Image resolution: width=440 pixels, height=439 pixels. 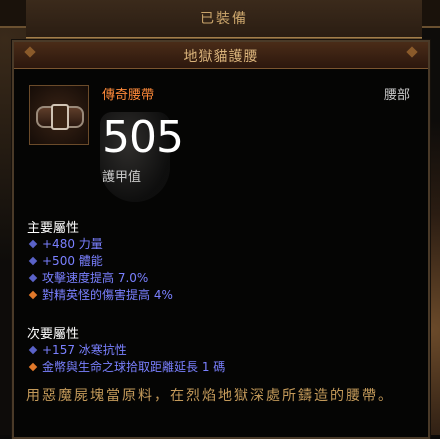 I want to click on item-name: 地獄貓護腰, so click(x=221, y=57).